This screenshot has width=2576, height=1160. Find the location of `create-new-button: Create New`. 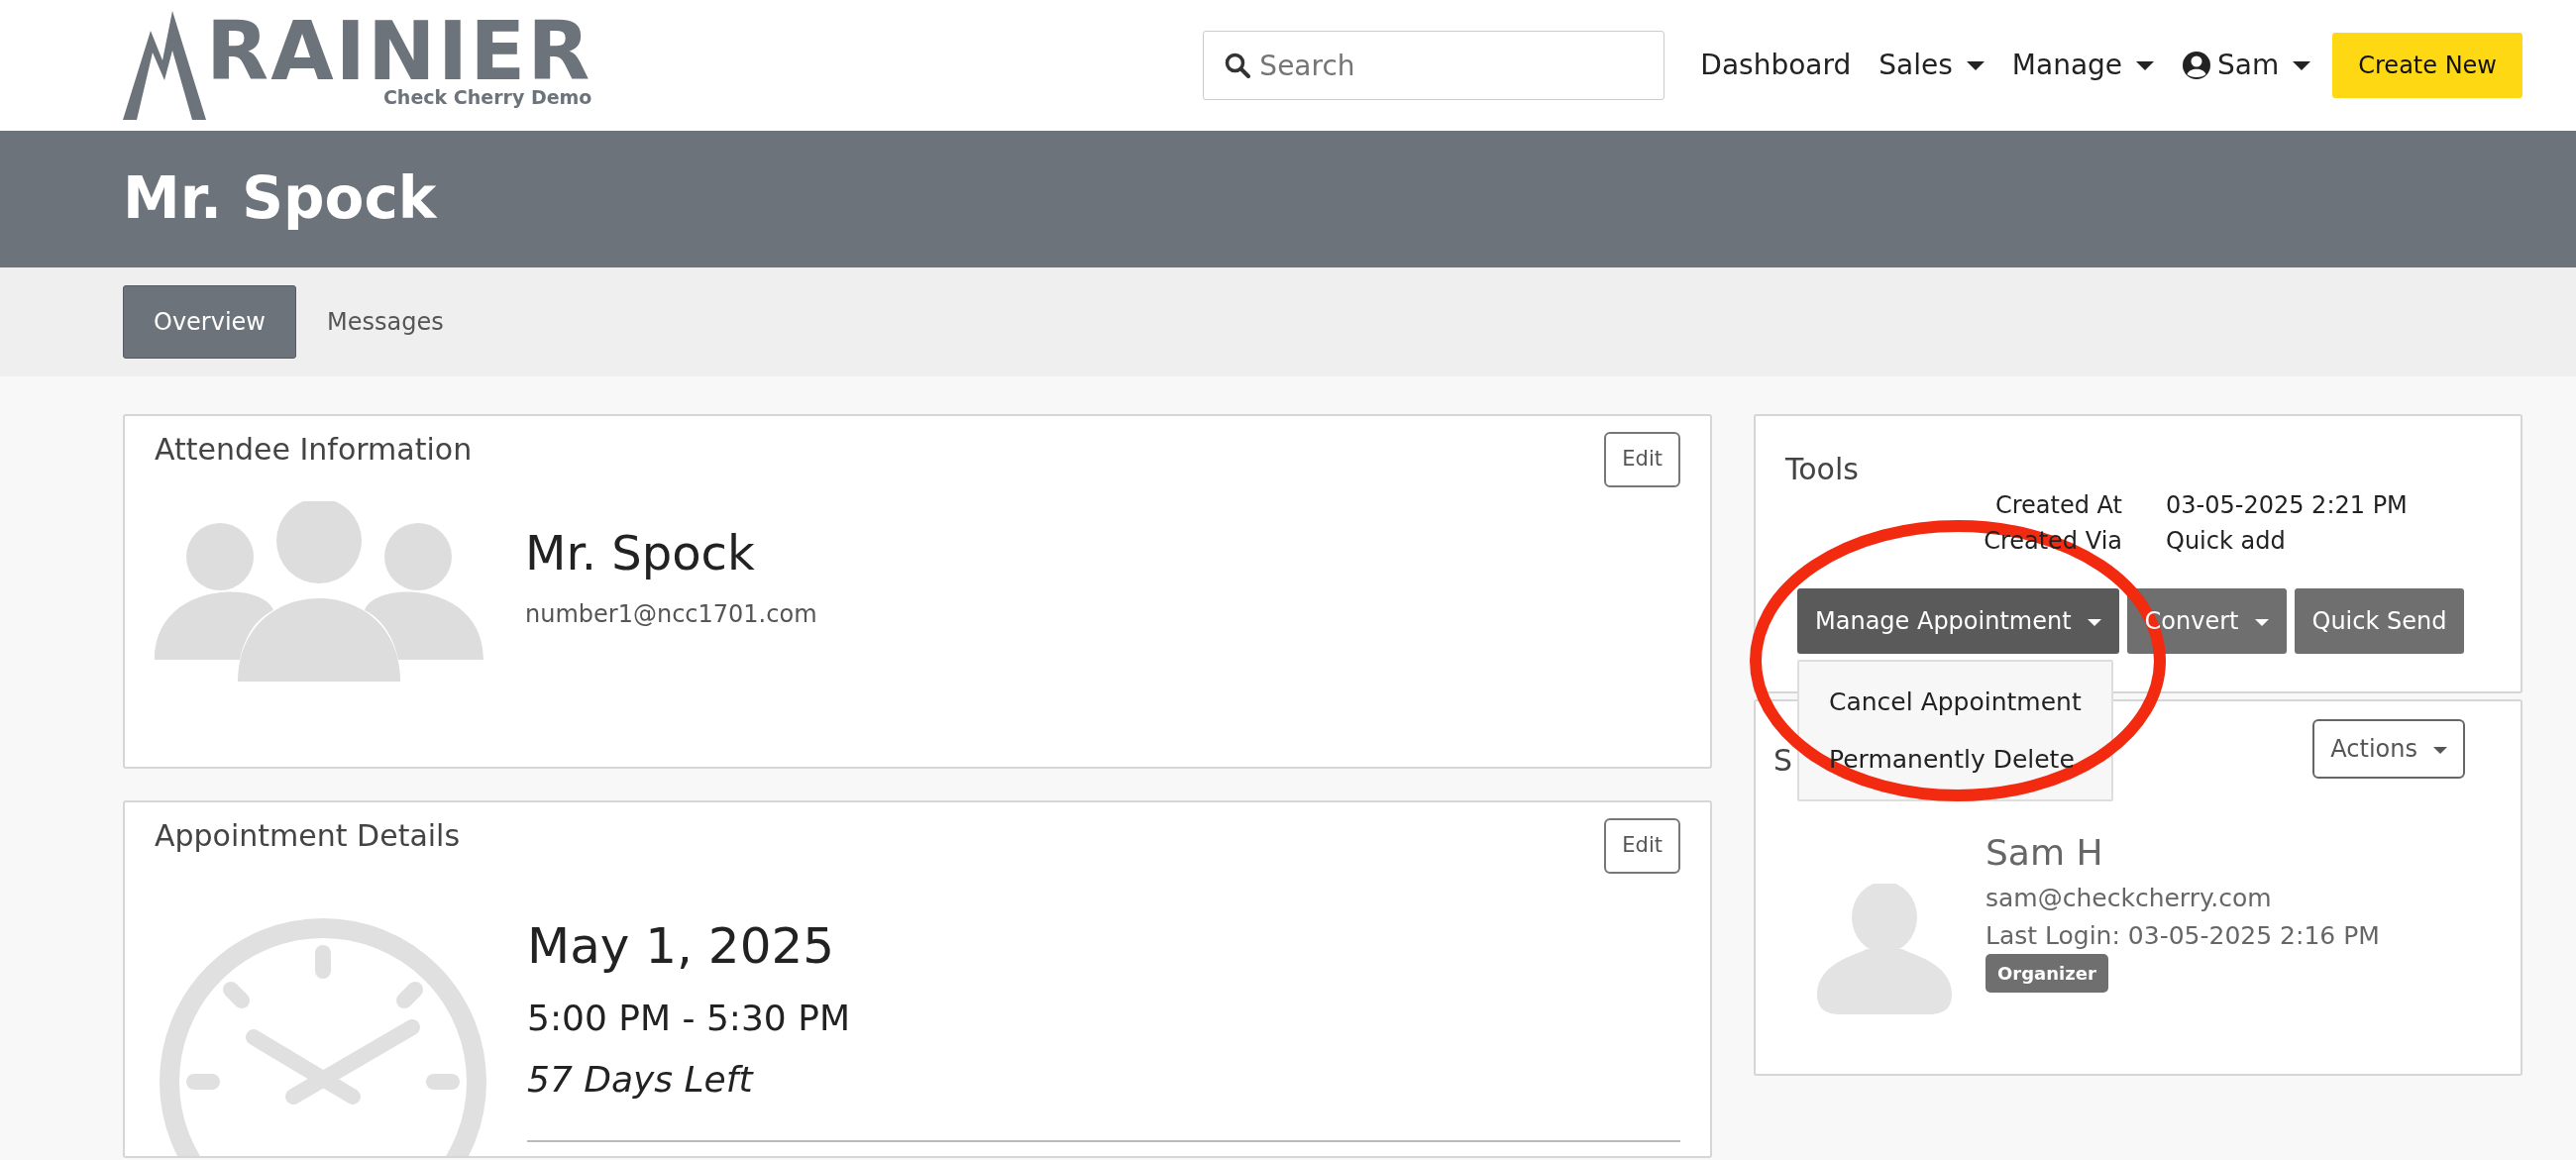

create-new-button: Create New is located at coordinates (2427, 65).